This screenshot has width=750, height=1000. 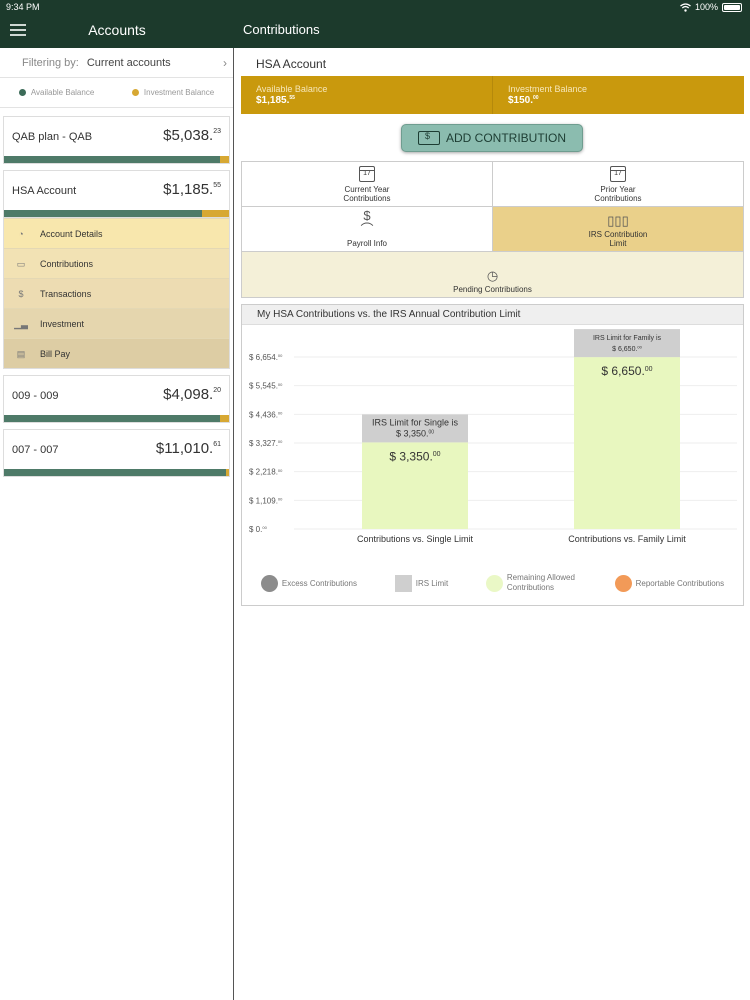 I want to click on account-name: QAB plan - QAB, so click(x=52, y=137).